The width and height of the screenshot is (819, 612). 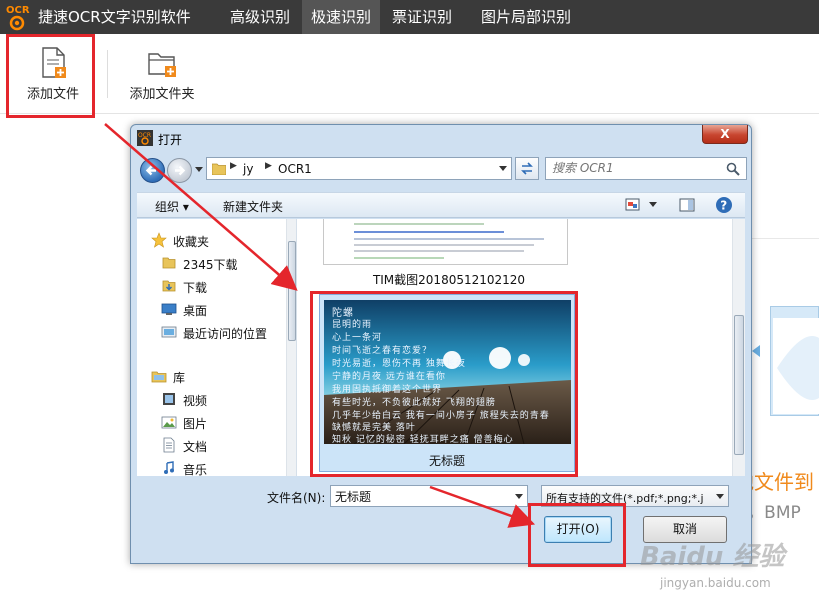 I want to click on logo-text: OCR, so click(x=18, y=10).